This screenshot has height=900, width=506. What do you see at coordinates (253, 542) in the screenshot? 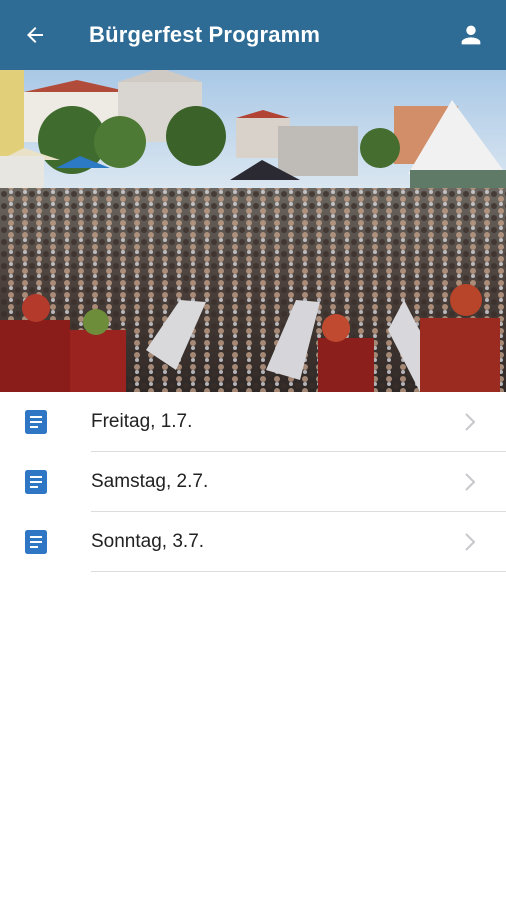
I see `list-item-day-3: Sonntag, 3.7.` at bounding box center [253, 542].